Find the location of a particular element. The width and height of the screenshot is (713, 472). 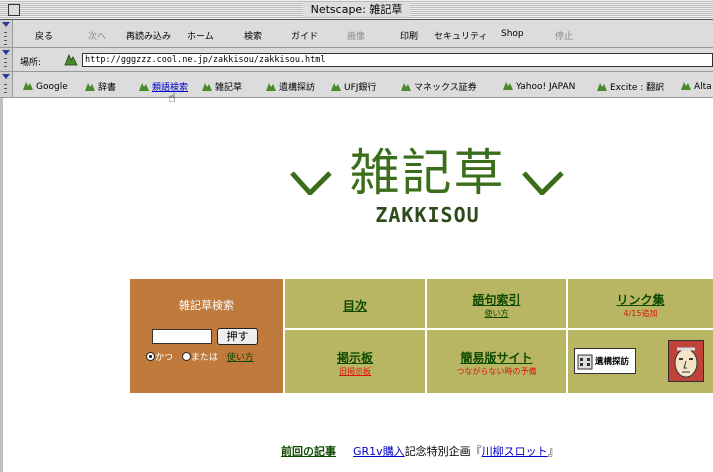

shop-button: Shop is located at coordinates (512, 34).